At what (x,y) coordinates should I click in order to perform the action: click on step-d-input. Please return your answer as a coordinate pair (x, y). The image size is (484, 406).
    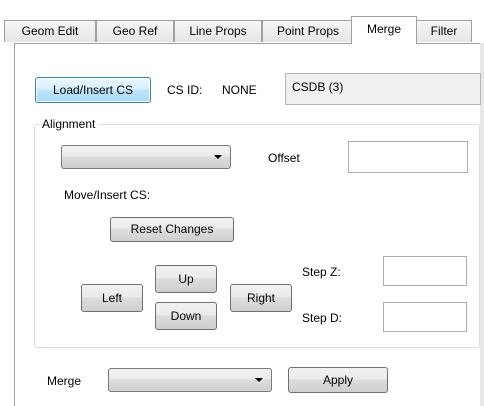
    Looking at the image, I should click on (425, 317).